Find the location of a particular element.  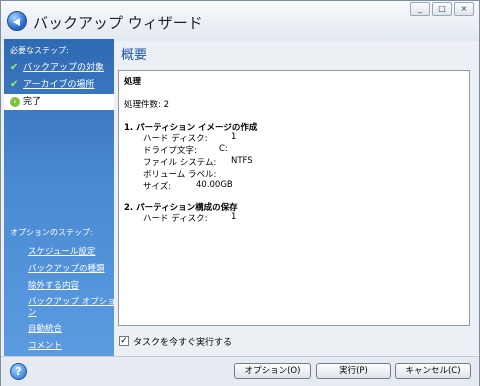

sidebar-item-auto-consolidation: 自動統合 is located at coordinates (45, 328).